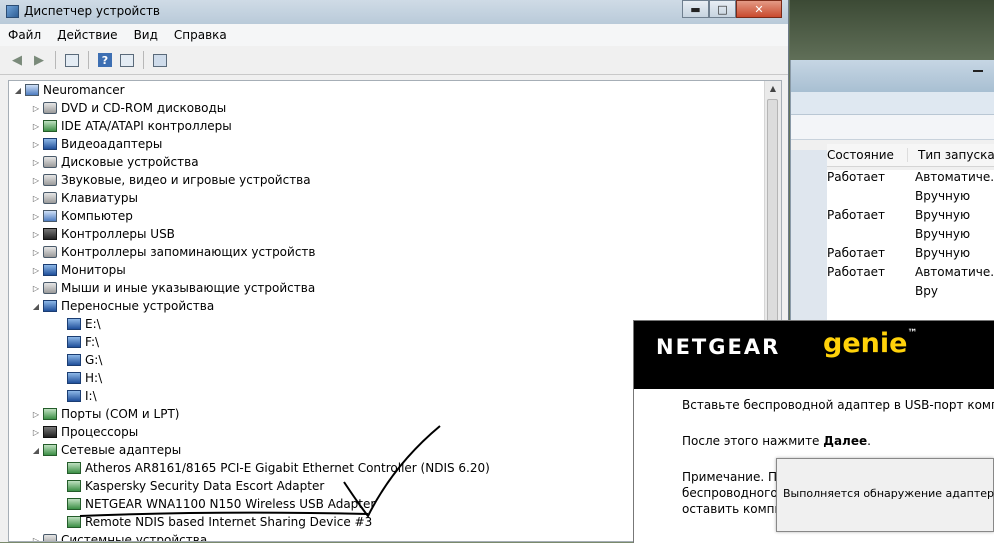 The width and height of the screenshot is (994, 543). I want to click on ide-controller-icon, so click(50, 126).